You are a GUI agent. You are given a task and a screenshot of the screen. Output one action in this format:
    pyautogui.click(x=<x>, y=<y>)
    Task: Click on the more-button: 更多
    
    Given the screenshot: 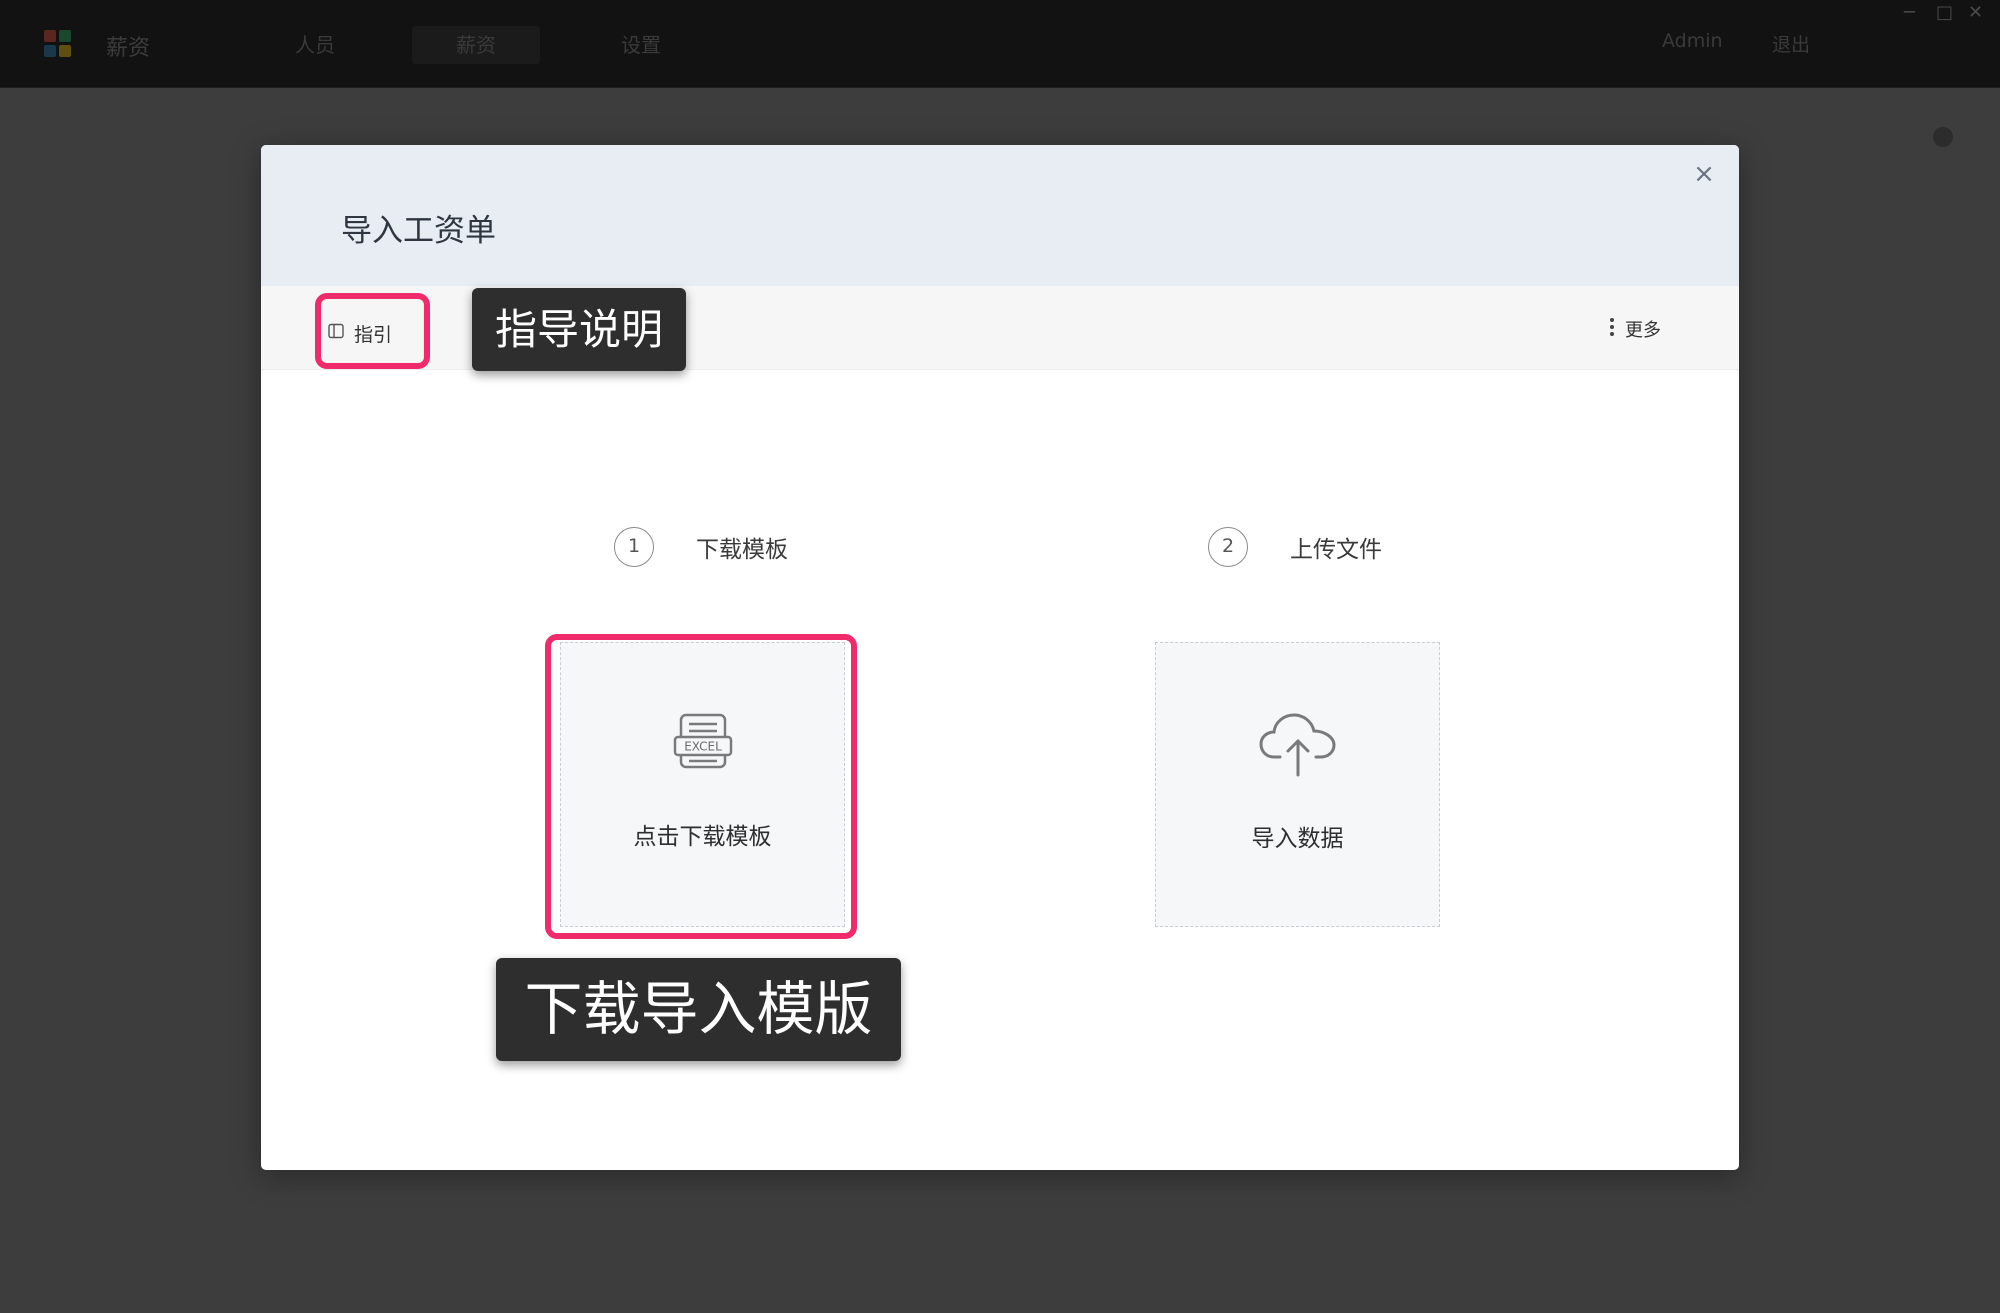 What is the action you would take?
    pyautogui.click(x=1635, y=329)
    